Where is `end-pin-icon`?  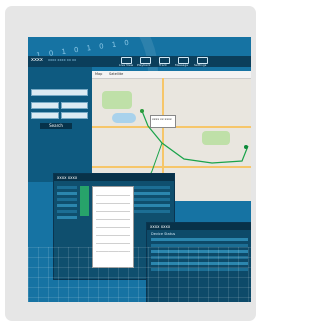 end-pin-icon is located at coordinates (246, 147).